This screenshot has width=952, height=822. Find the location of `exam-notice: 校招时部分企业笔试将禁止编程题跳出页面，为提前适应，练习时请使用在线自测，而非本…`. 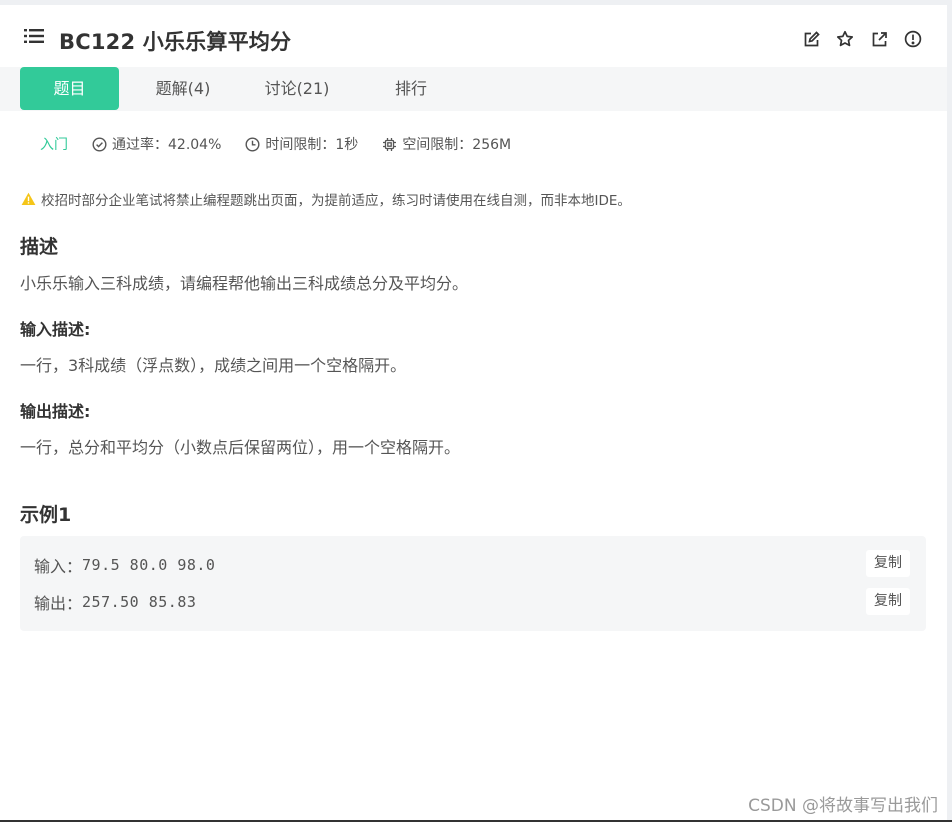

exam-notice: 校招时部分企业笔试将禁止编程题跳出页面，为提前适应，练习时请使用在线自测，而非本… is located at coordinates (326, 199).